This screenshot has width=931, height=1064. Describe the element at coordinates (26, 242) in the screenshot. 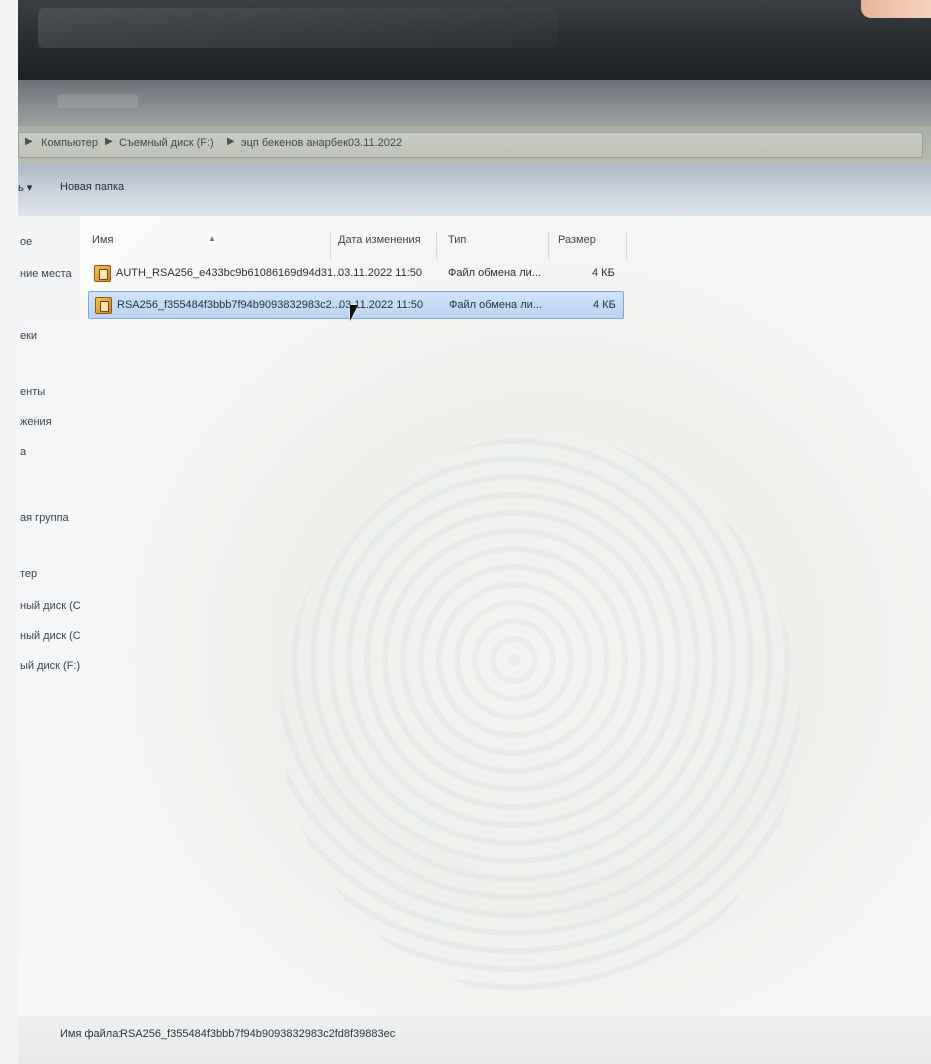

I see `nav-item-favorites: ое` at that location.